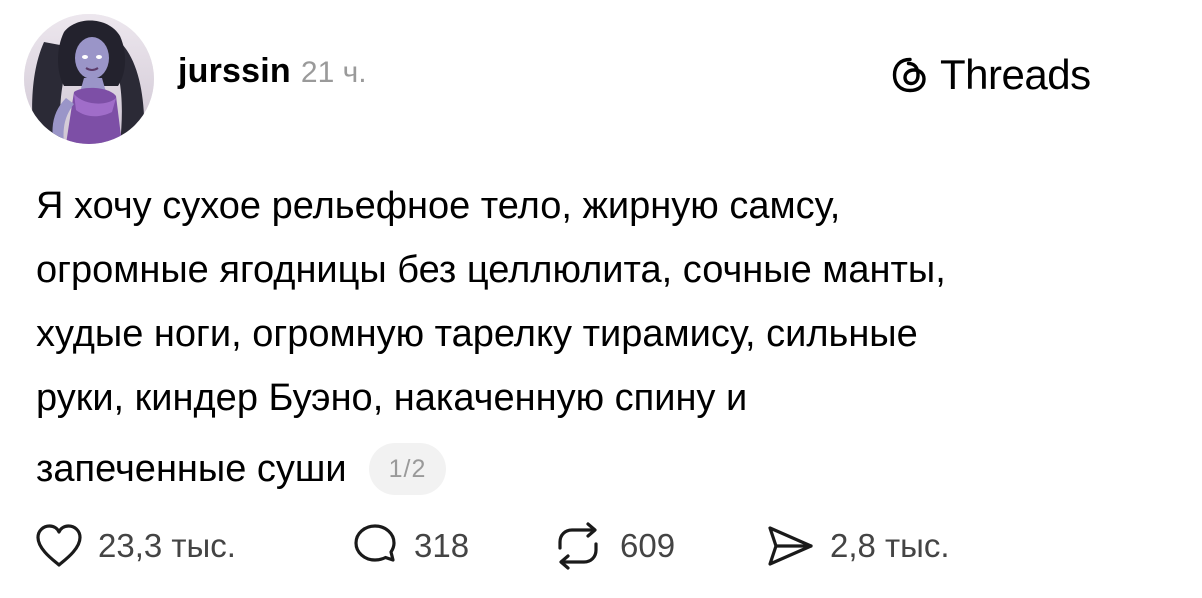 This screenshot has width=1202, height=598. I want to click on heart-icon, so click(59, 546).